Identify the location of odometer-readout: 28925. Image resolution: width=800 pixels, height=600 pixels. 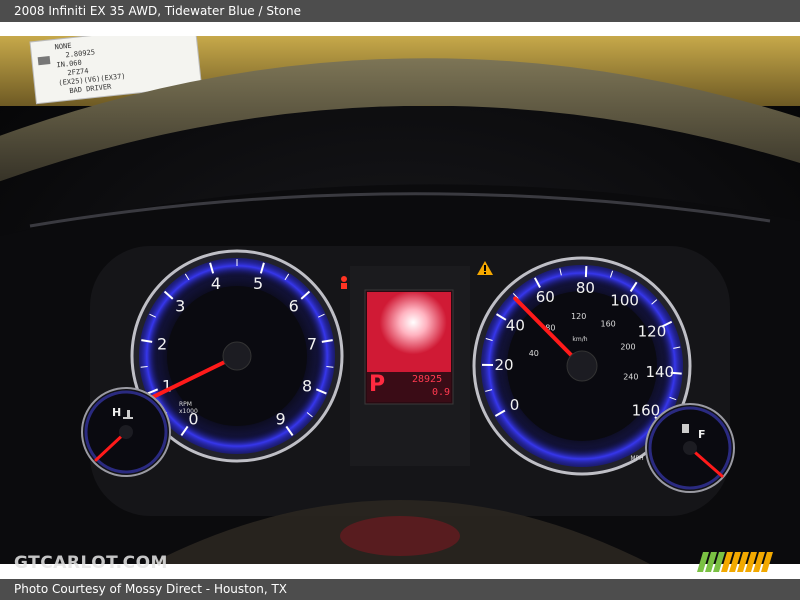
(427, 379).